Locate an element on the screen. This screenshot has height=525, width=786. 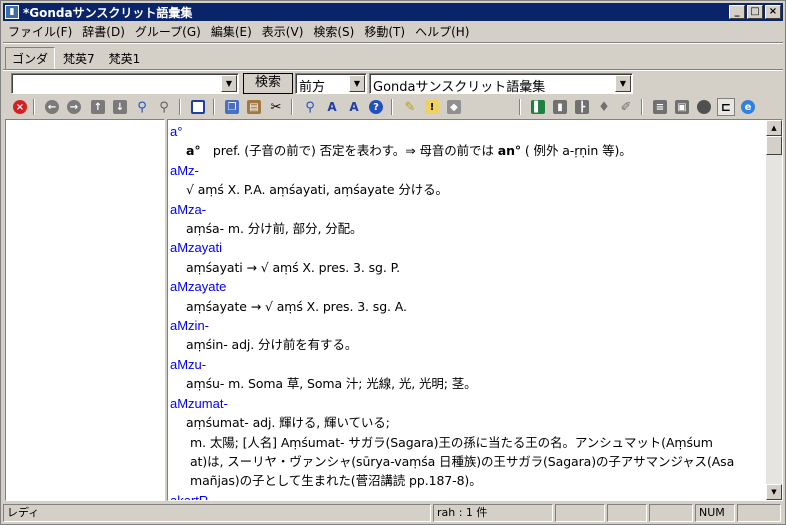
status-ready: レディ is located at coordinates (217, 513).